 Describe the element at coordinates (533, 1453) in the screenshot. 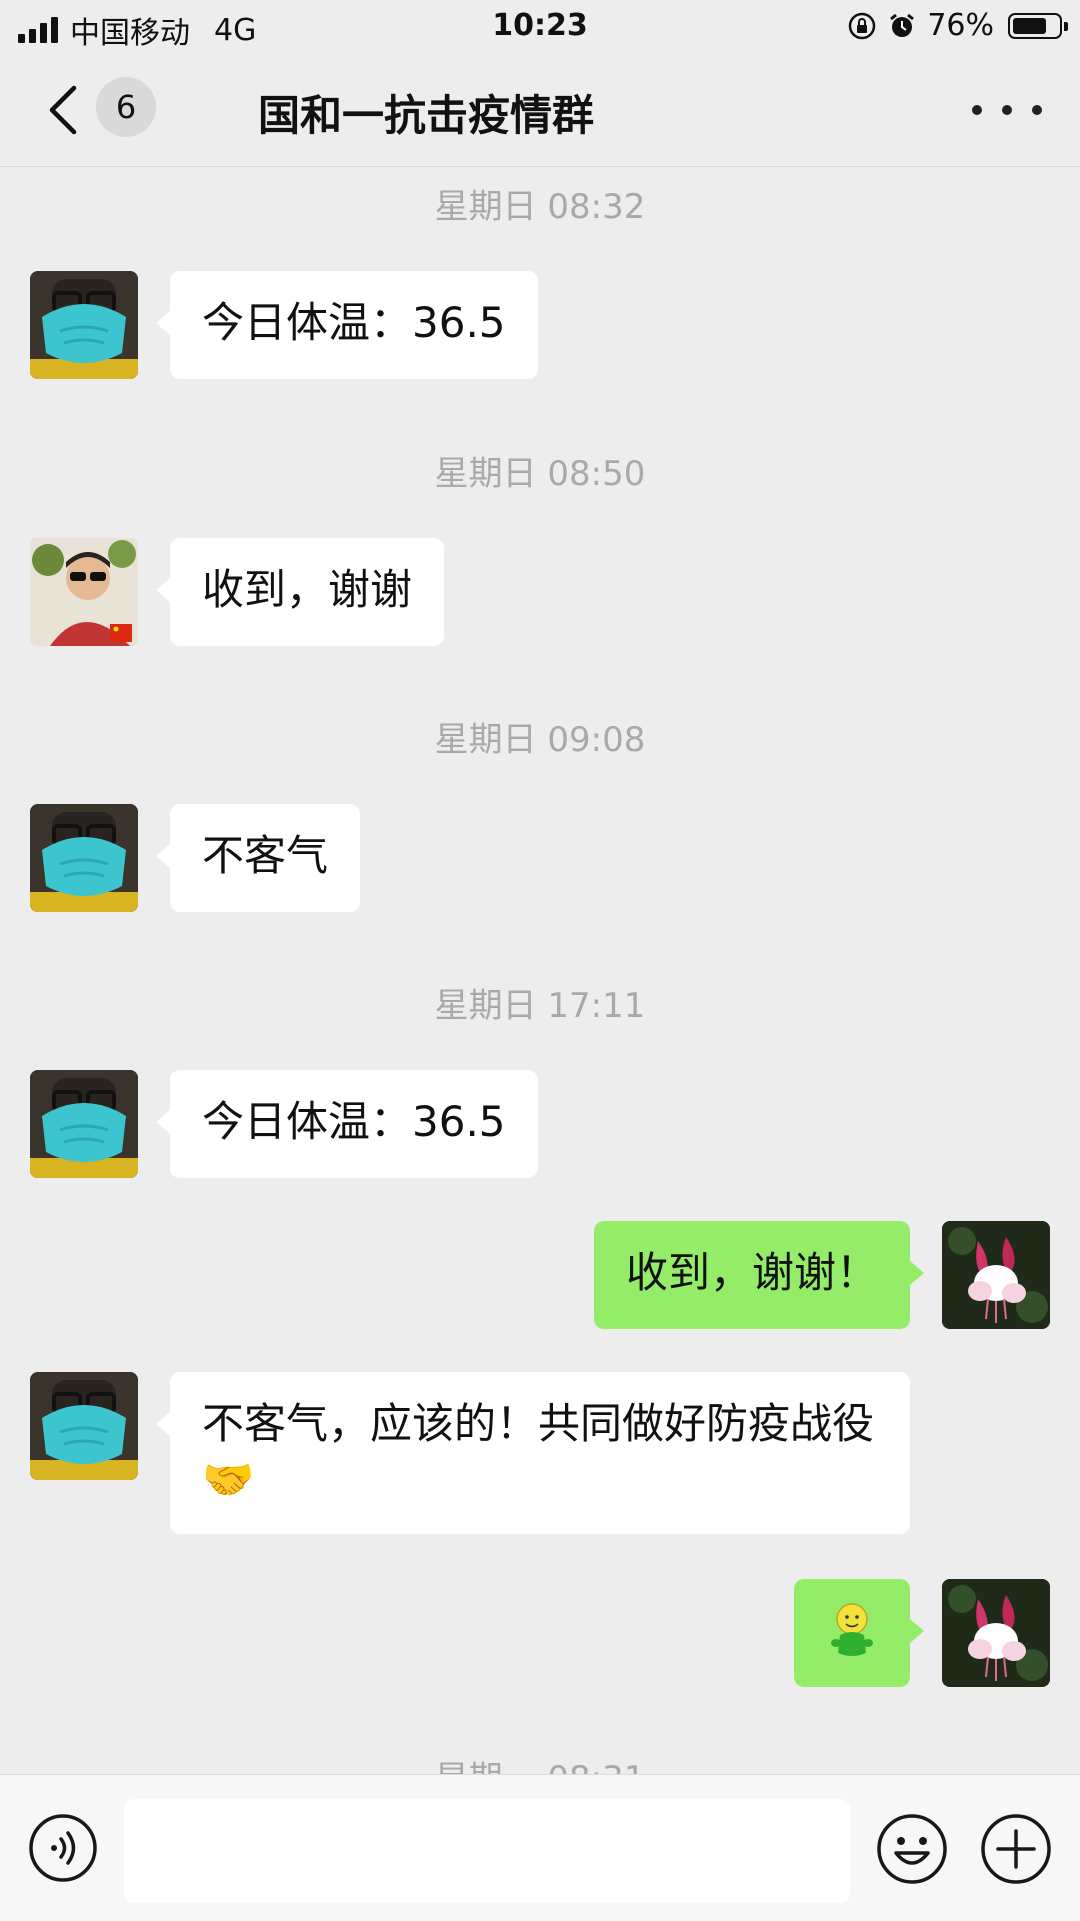

I see `message-bubble: 不客气，应该的！共同做好防疫战役 🤝` at that location.